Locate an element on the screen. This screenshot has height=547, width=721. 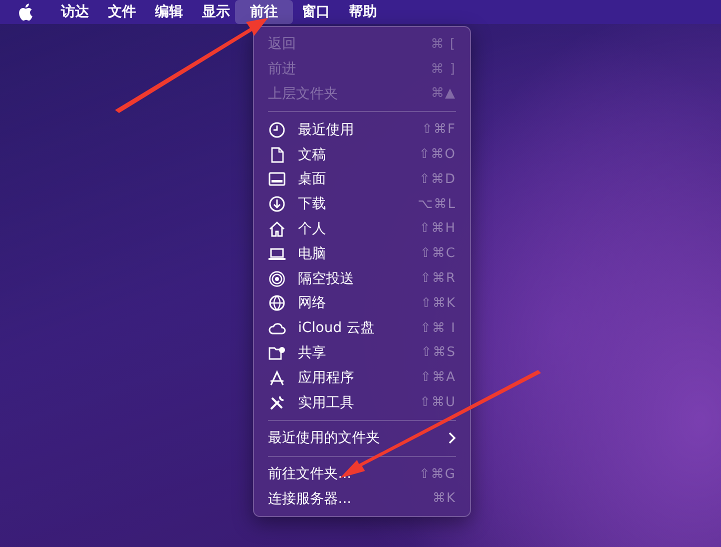
chevron-right-icon is located at coordinates (452, 438).